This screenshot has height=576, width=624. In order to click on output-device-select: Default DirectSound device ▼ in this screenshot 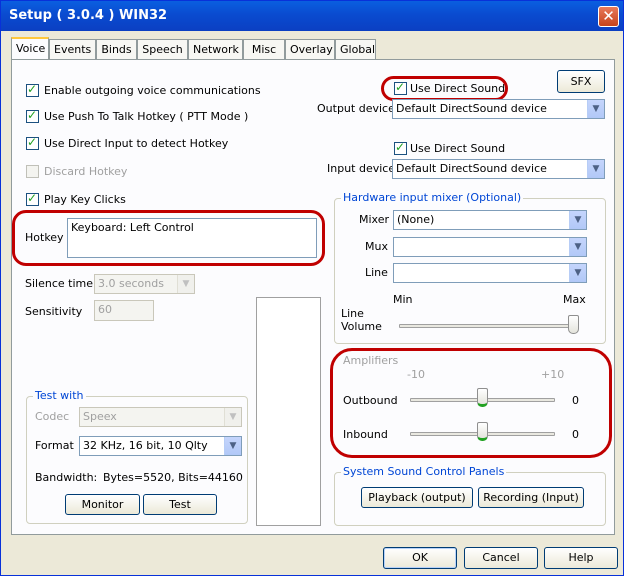, I will do `click(498, 109)`.